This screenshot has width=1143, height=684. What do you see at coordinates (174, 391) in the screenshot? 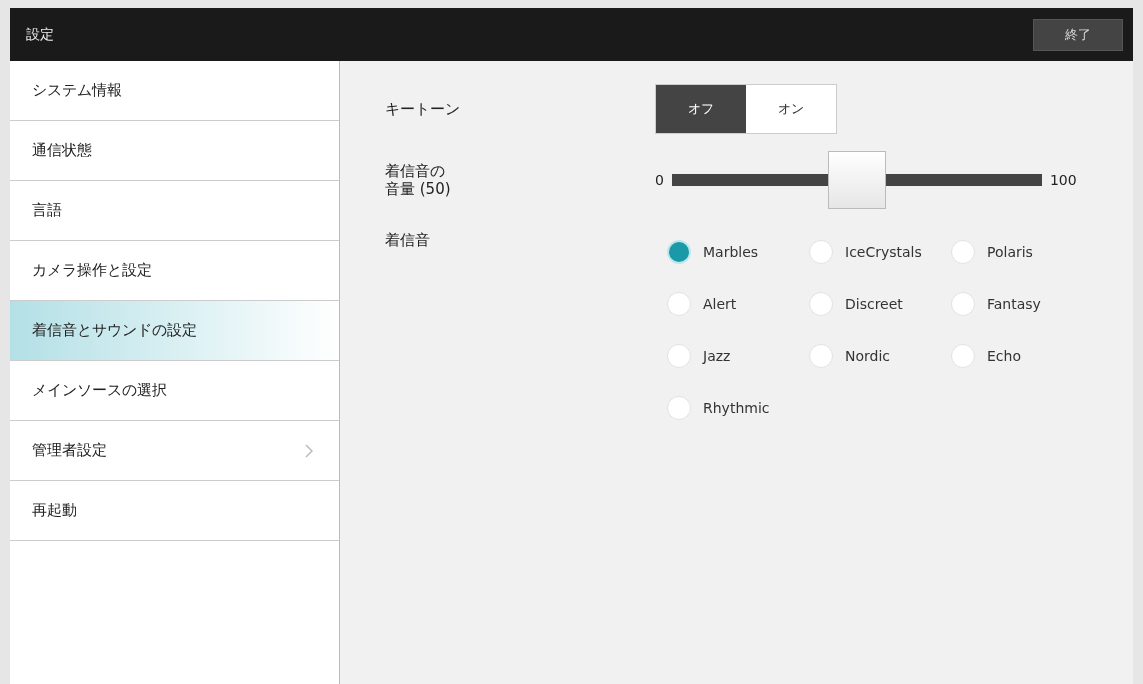
I see `sidebar-item: メインソースの選択` at bounding box center [174, 391].